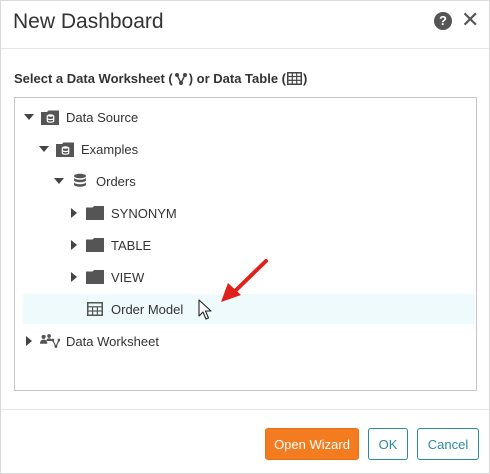 This screenshot has width=490, height=474. I want to click on dialog-title: New Dashboard, so click(88, 21).